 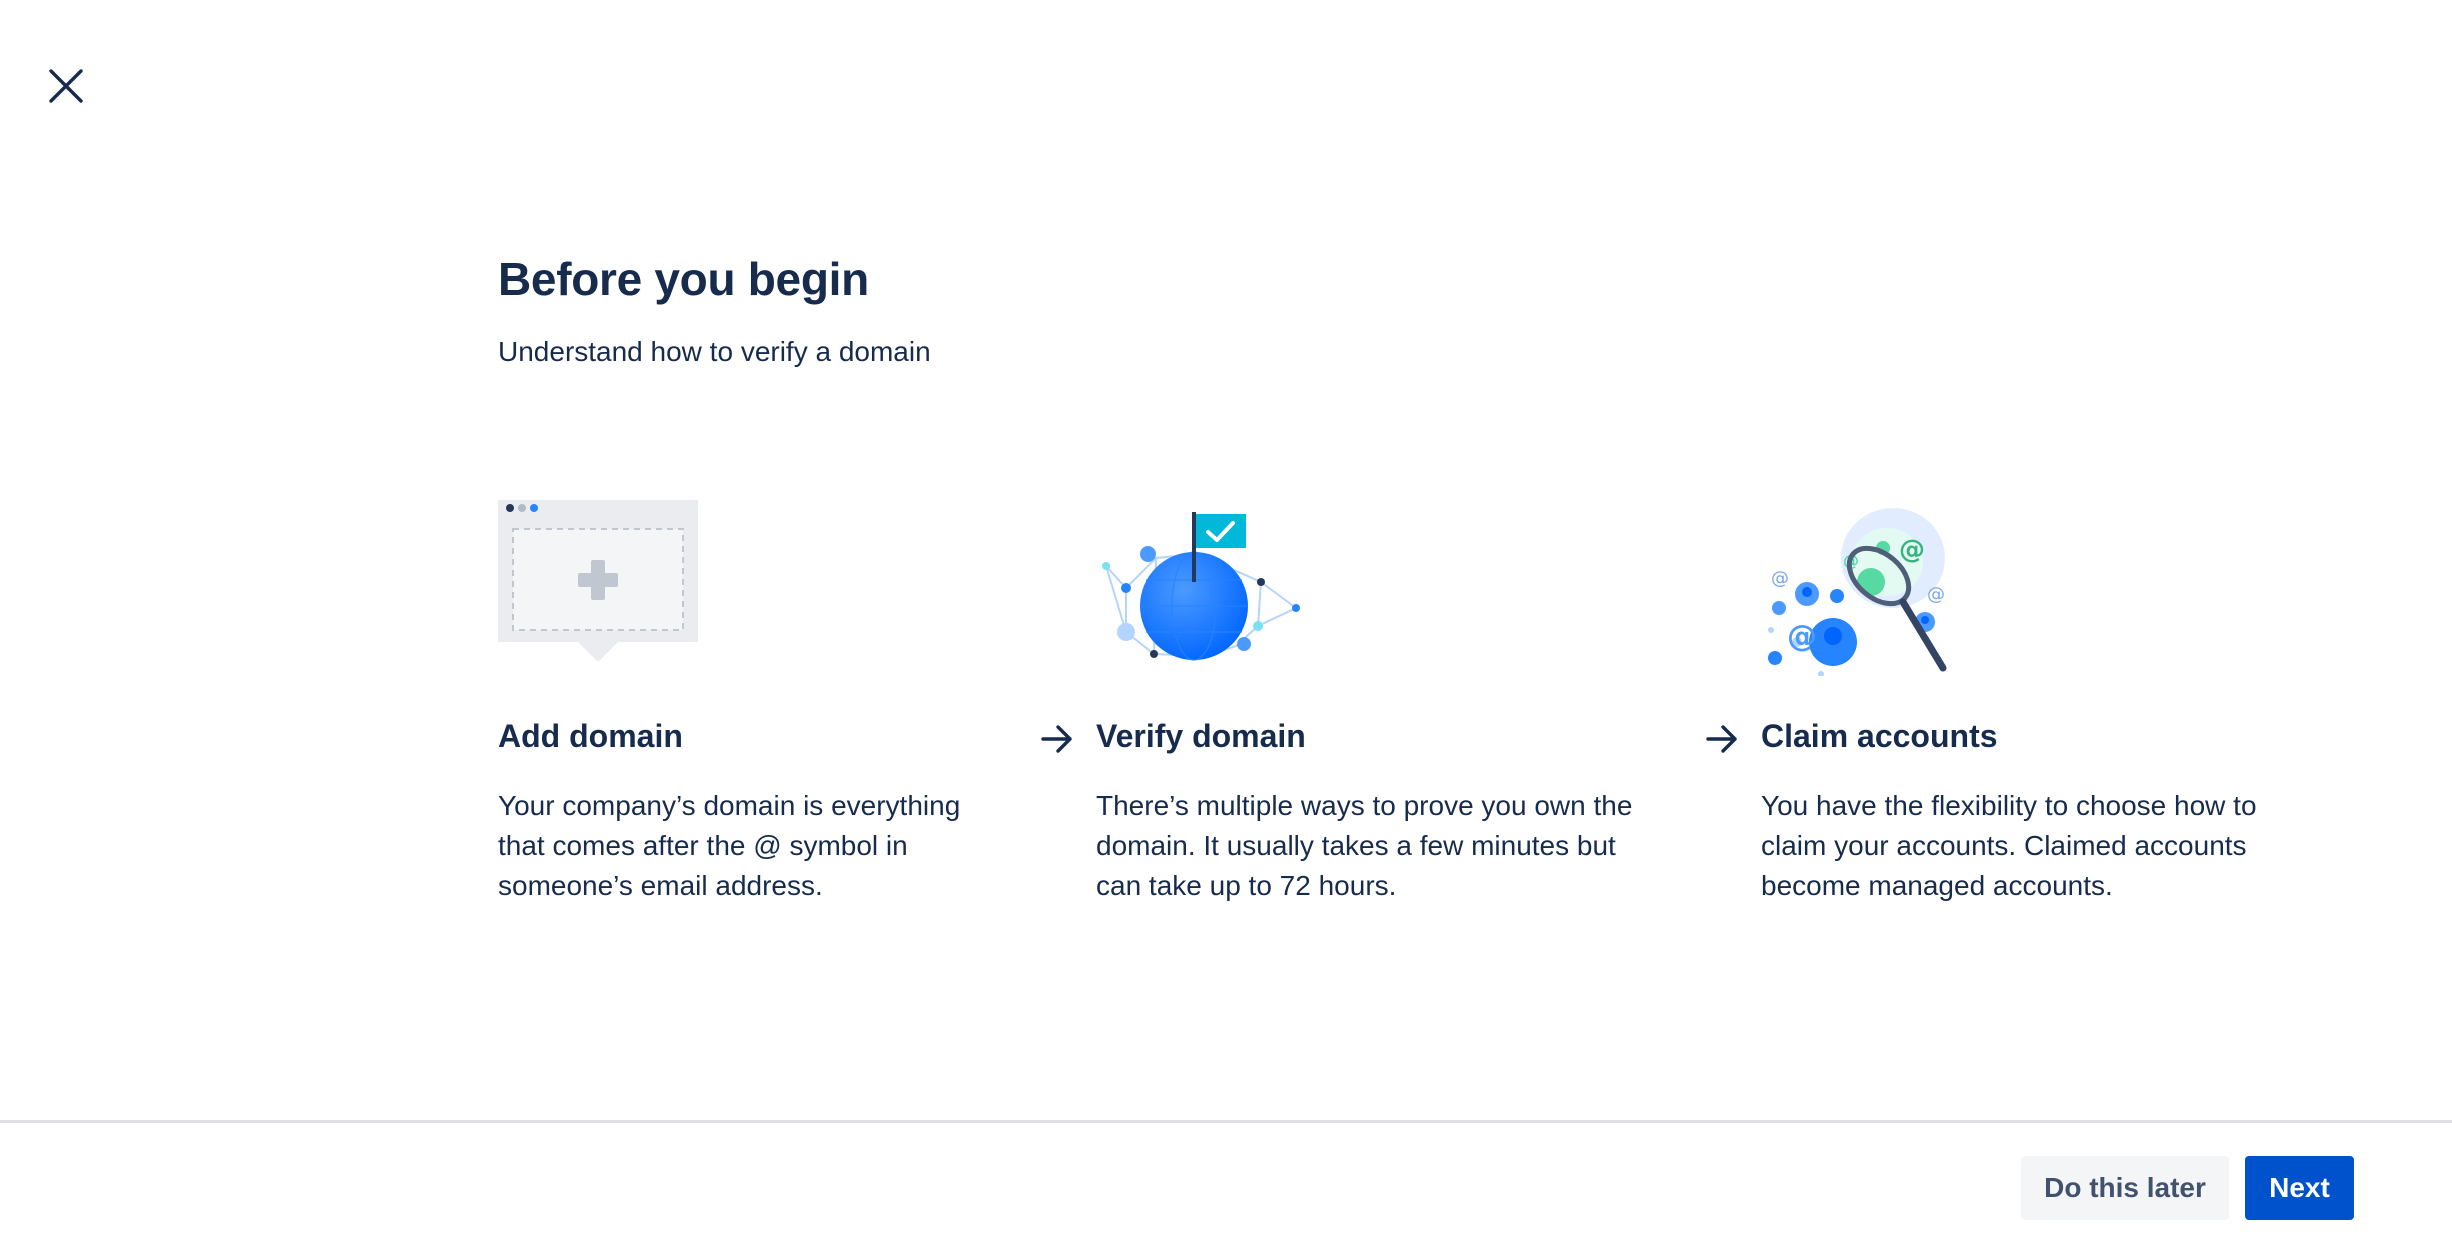 I want to click on step-title-verify-domain: Verify domain, so click(x=1201, y=736).